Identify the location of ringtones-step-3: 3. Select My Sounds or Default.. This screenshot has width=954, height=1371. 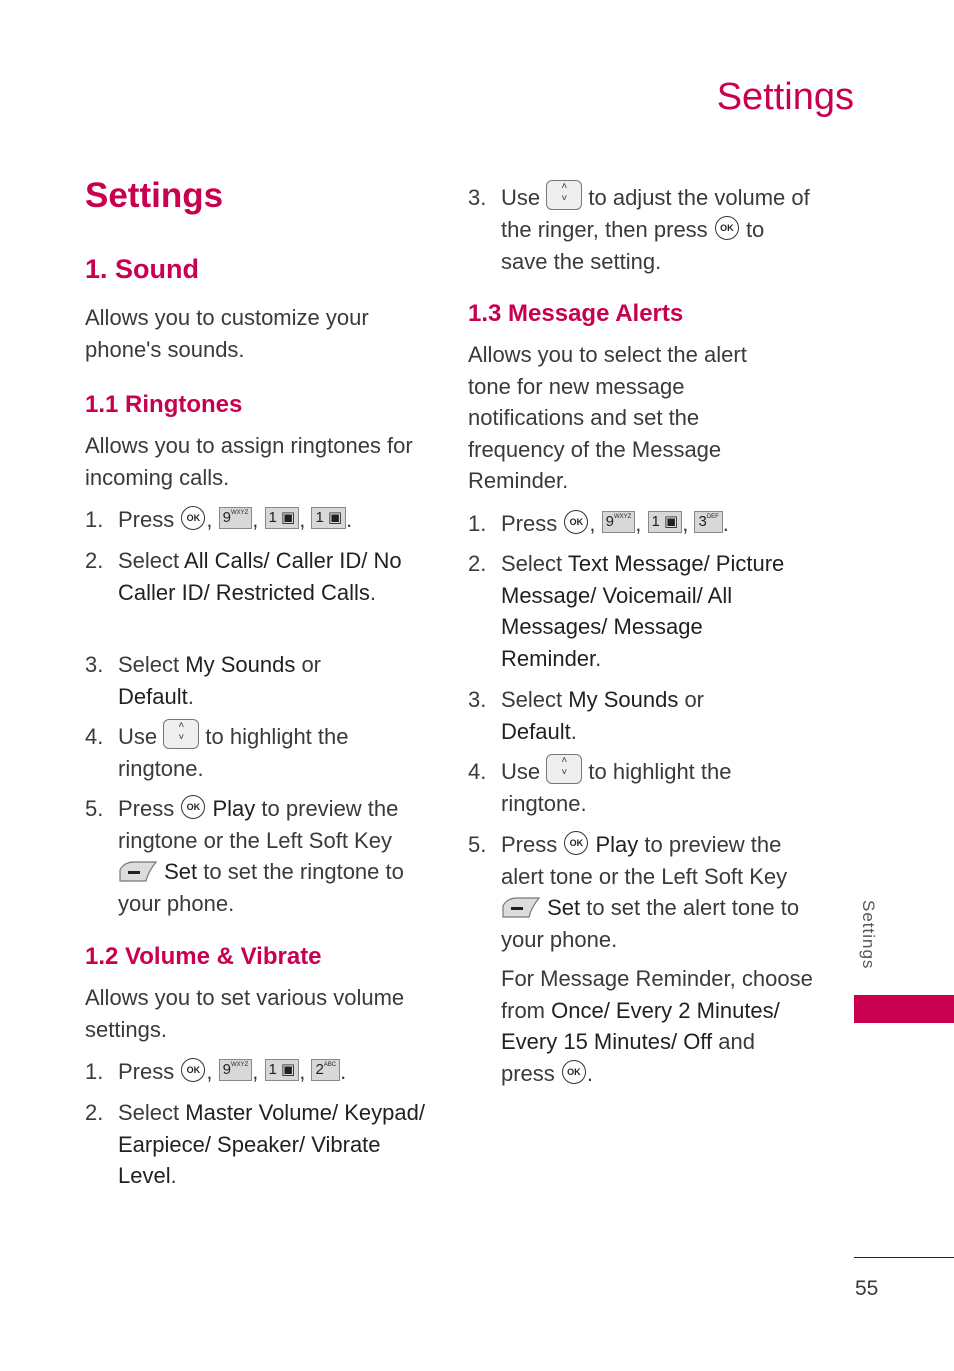
(203, 680).